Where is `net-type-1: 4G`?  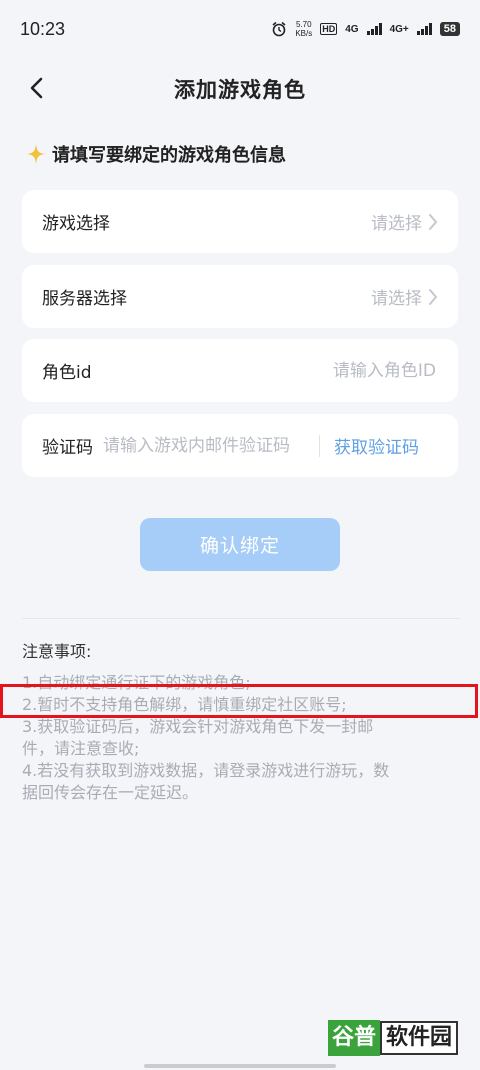
net-type-1: 4G is located at coordinates (352, 29).